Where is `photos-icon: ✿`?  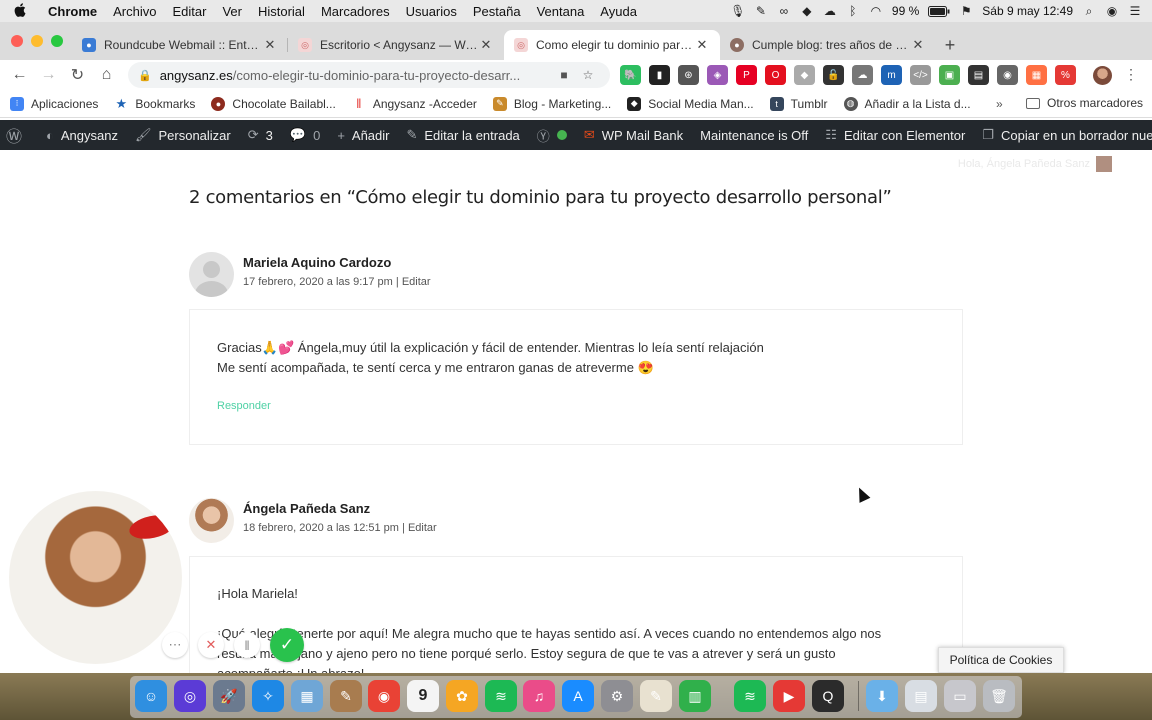 photos-icon: ✿ is located at coordinates (462, 696).